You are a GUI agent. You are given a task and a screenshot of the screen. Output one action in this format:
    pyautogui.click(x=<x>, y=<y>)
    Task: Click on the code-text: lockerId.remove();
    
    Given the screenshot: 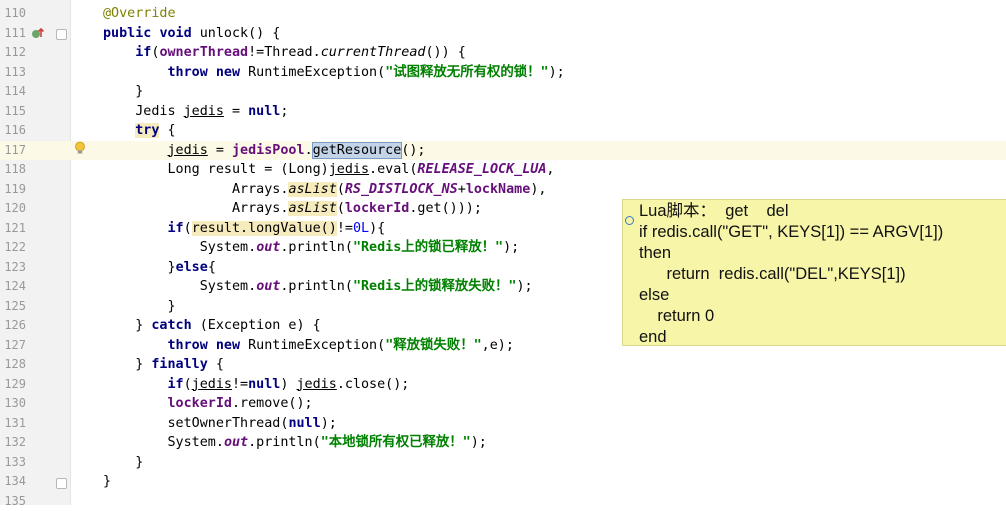 What is the action you would take?
    pyautogui.click(x=208, y=404)
    